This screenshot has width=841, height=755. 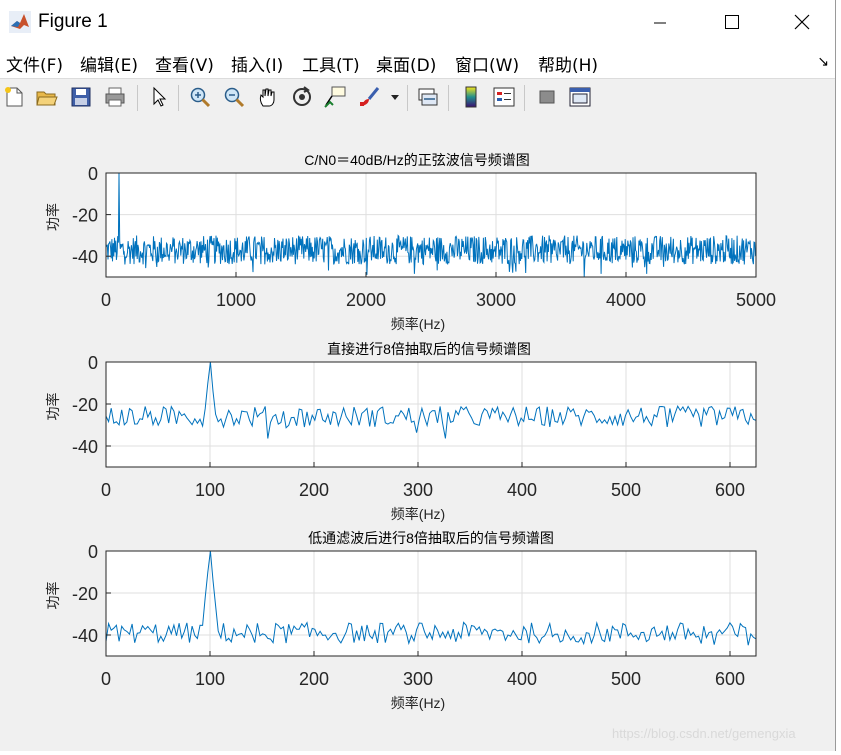 I want to click on data-cursor-icon, so click(x=335, y=97).